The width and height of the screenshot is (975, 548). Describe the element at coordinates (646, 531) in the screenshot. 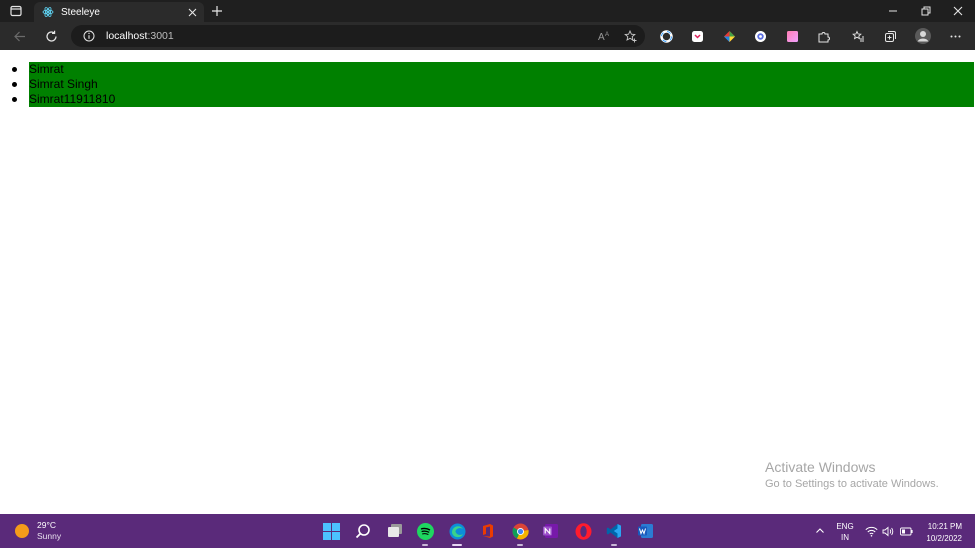

I see `word-icon` at that location.